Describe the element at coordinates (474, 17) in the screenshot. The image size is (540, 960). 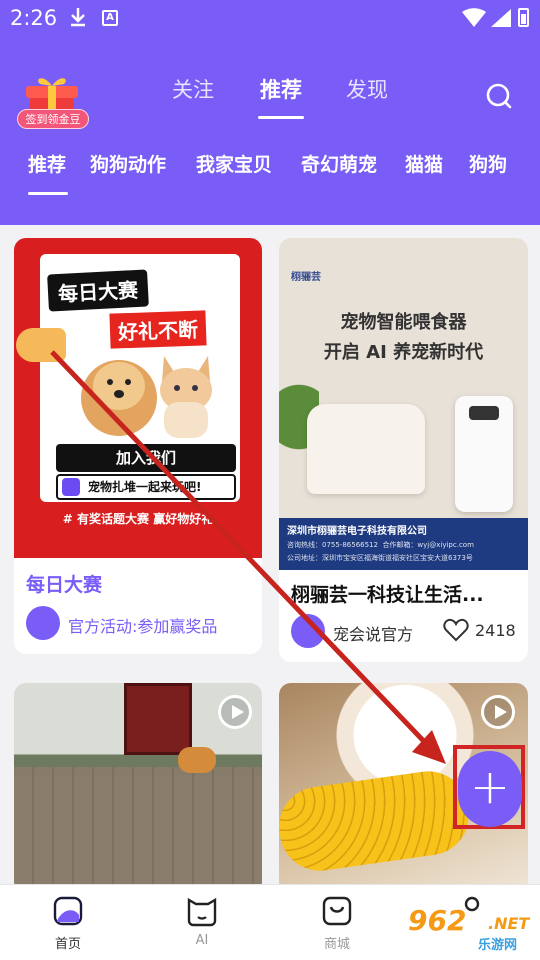
I see `wifi-icon` at that location.